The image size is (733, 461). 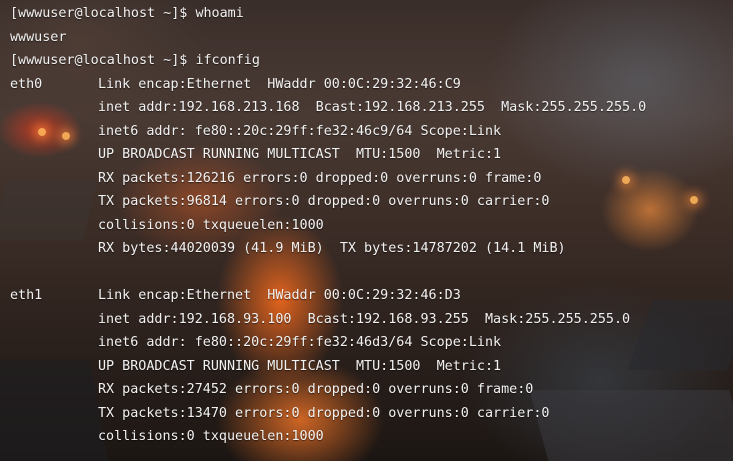 What do you see at coordinates (26, 295) in the screenshot?
I see `interface-name: eth1` at bounding box center [26, 295].